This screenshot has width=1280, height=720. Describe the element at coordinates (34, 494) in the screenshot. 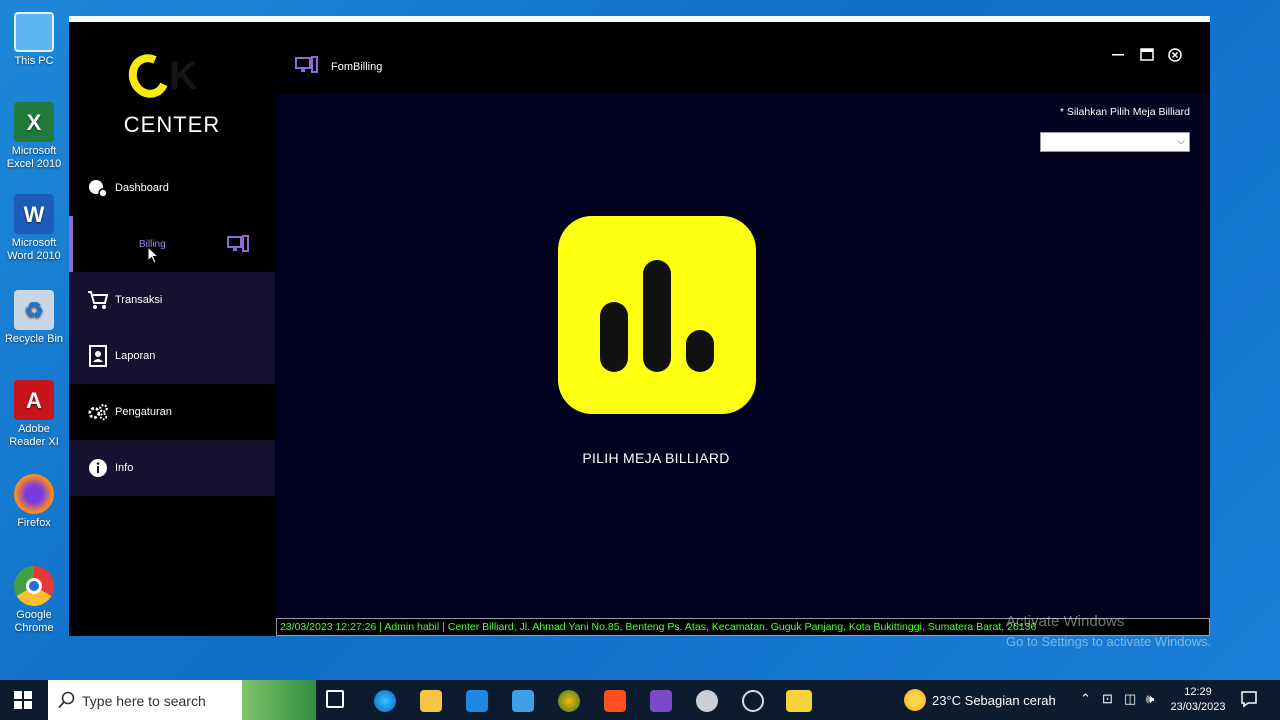

I see `firefox-icon` at that location.